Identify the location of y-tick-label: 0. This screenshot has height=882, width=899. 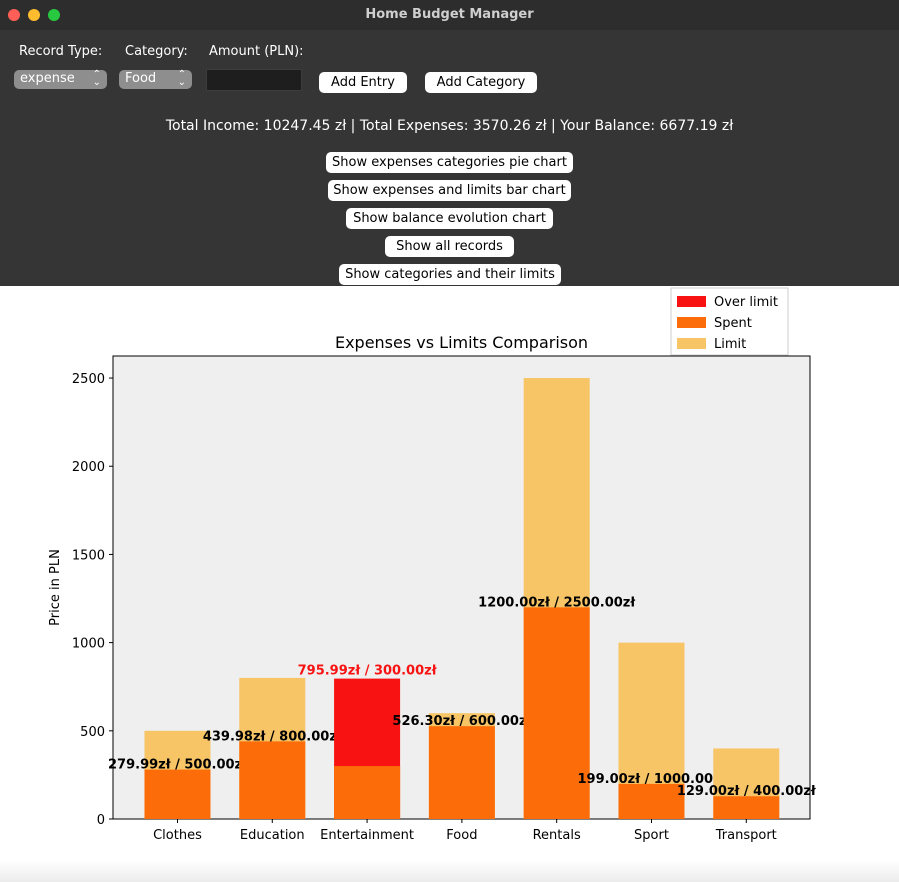
(101, 820).